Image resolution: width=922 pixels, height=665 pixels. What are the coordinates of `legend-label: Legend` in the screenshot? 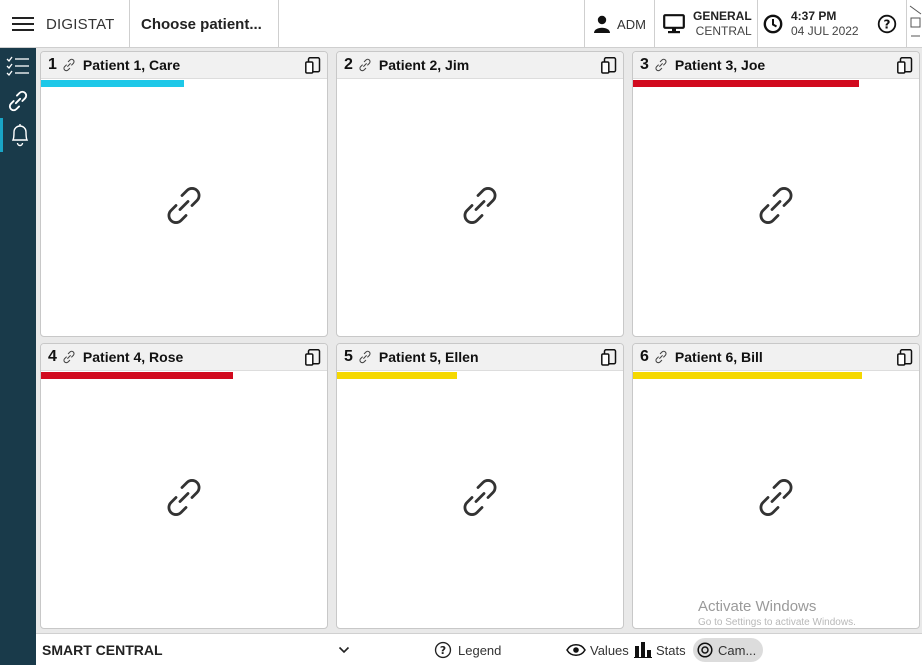 It's located at (480, 650).